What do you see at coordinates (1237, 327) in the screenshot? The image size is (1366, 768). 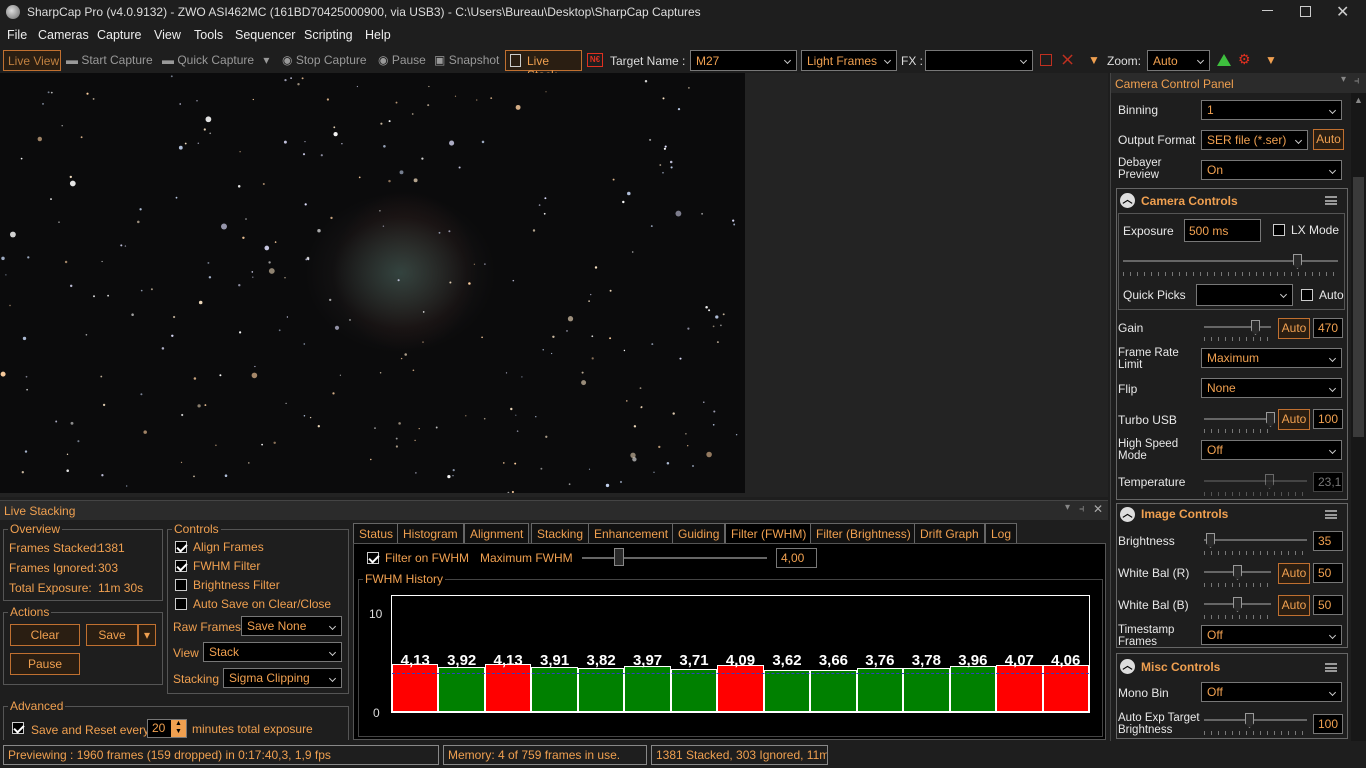 I see `gain-slider` at bounding box center [1237, 327].